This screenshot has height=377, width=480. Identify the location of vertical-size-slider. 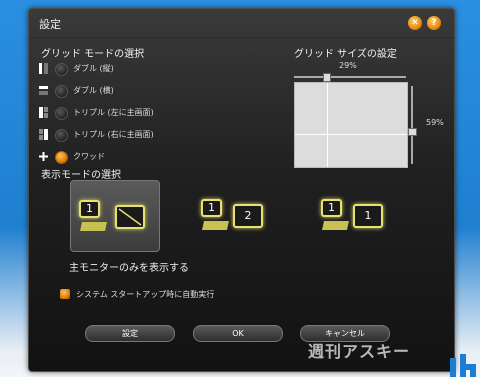
(412, 125).